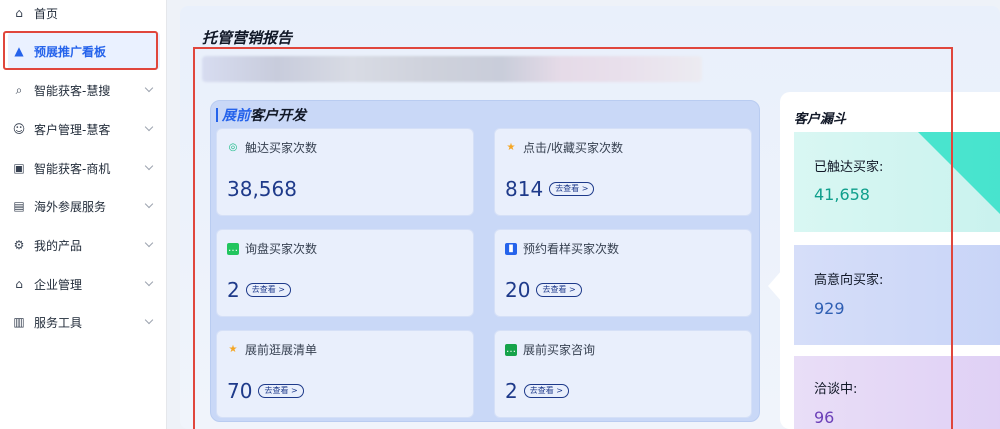 This screenshot has height=429, width=1000. I want to click on sidebar-item-label: 智能获客-商机, so click(72, 168).